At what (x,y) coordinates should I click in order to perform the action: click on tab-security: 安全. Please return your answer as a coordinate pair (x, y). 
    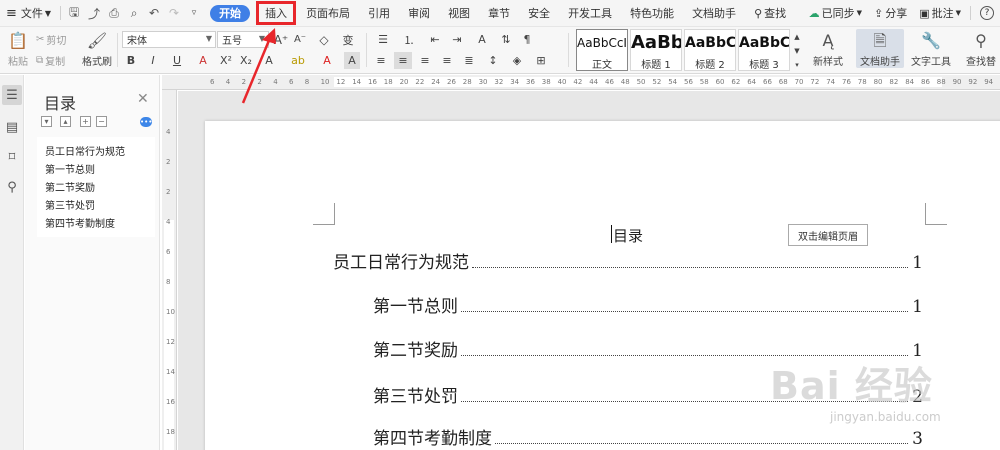
    Looking at the image, I should click on (539, 13).